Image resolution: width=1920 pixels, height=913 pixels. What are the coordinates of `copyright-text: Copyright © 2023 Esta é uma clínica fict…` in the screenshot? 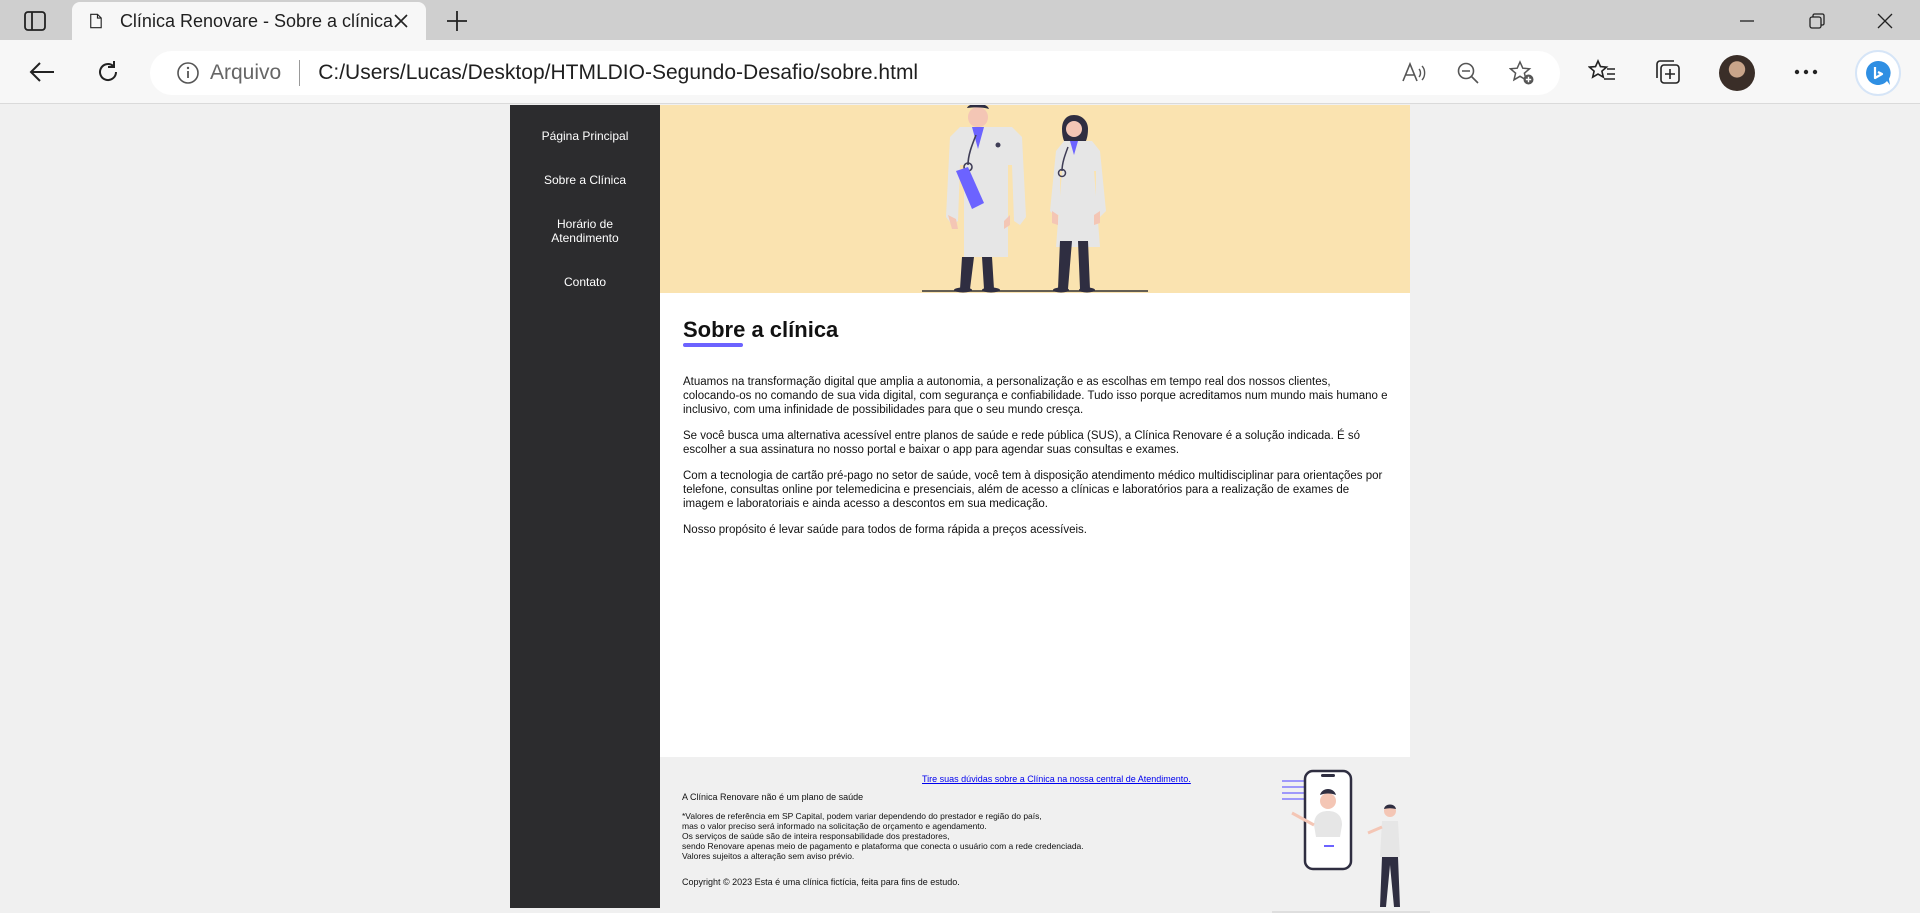 It's located at (821, 882).